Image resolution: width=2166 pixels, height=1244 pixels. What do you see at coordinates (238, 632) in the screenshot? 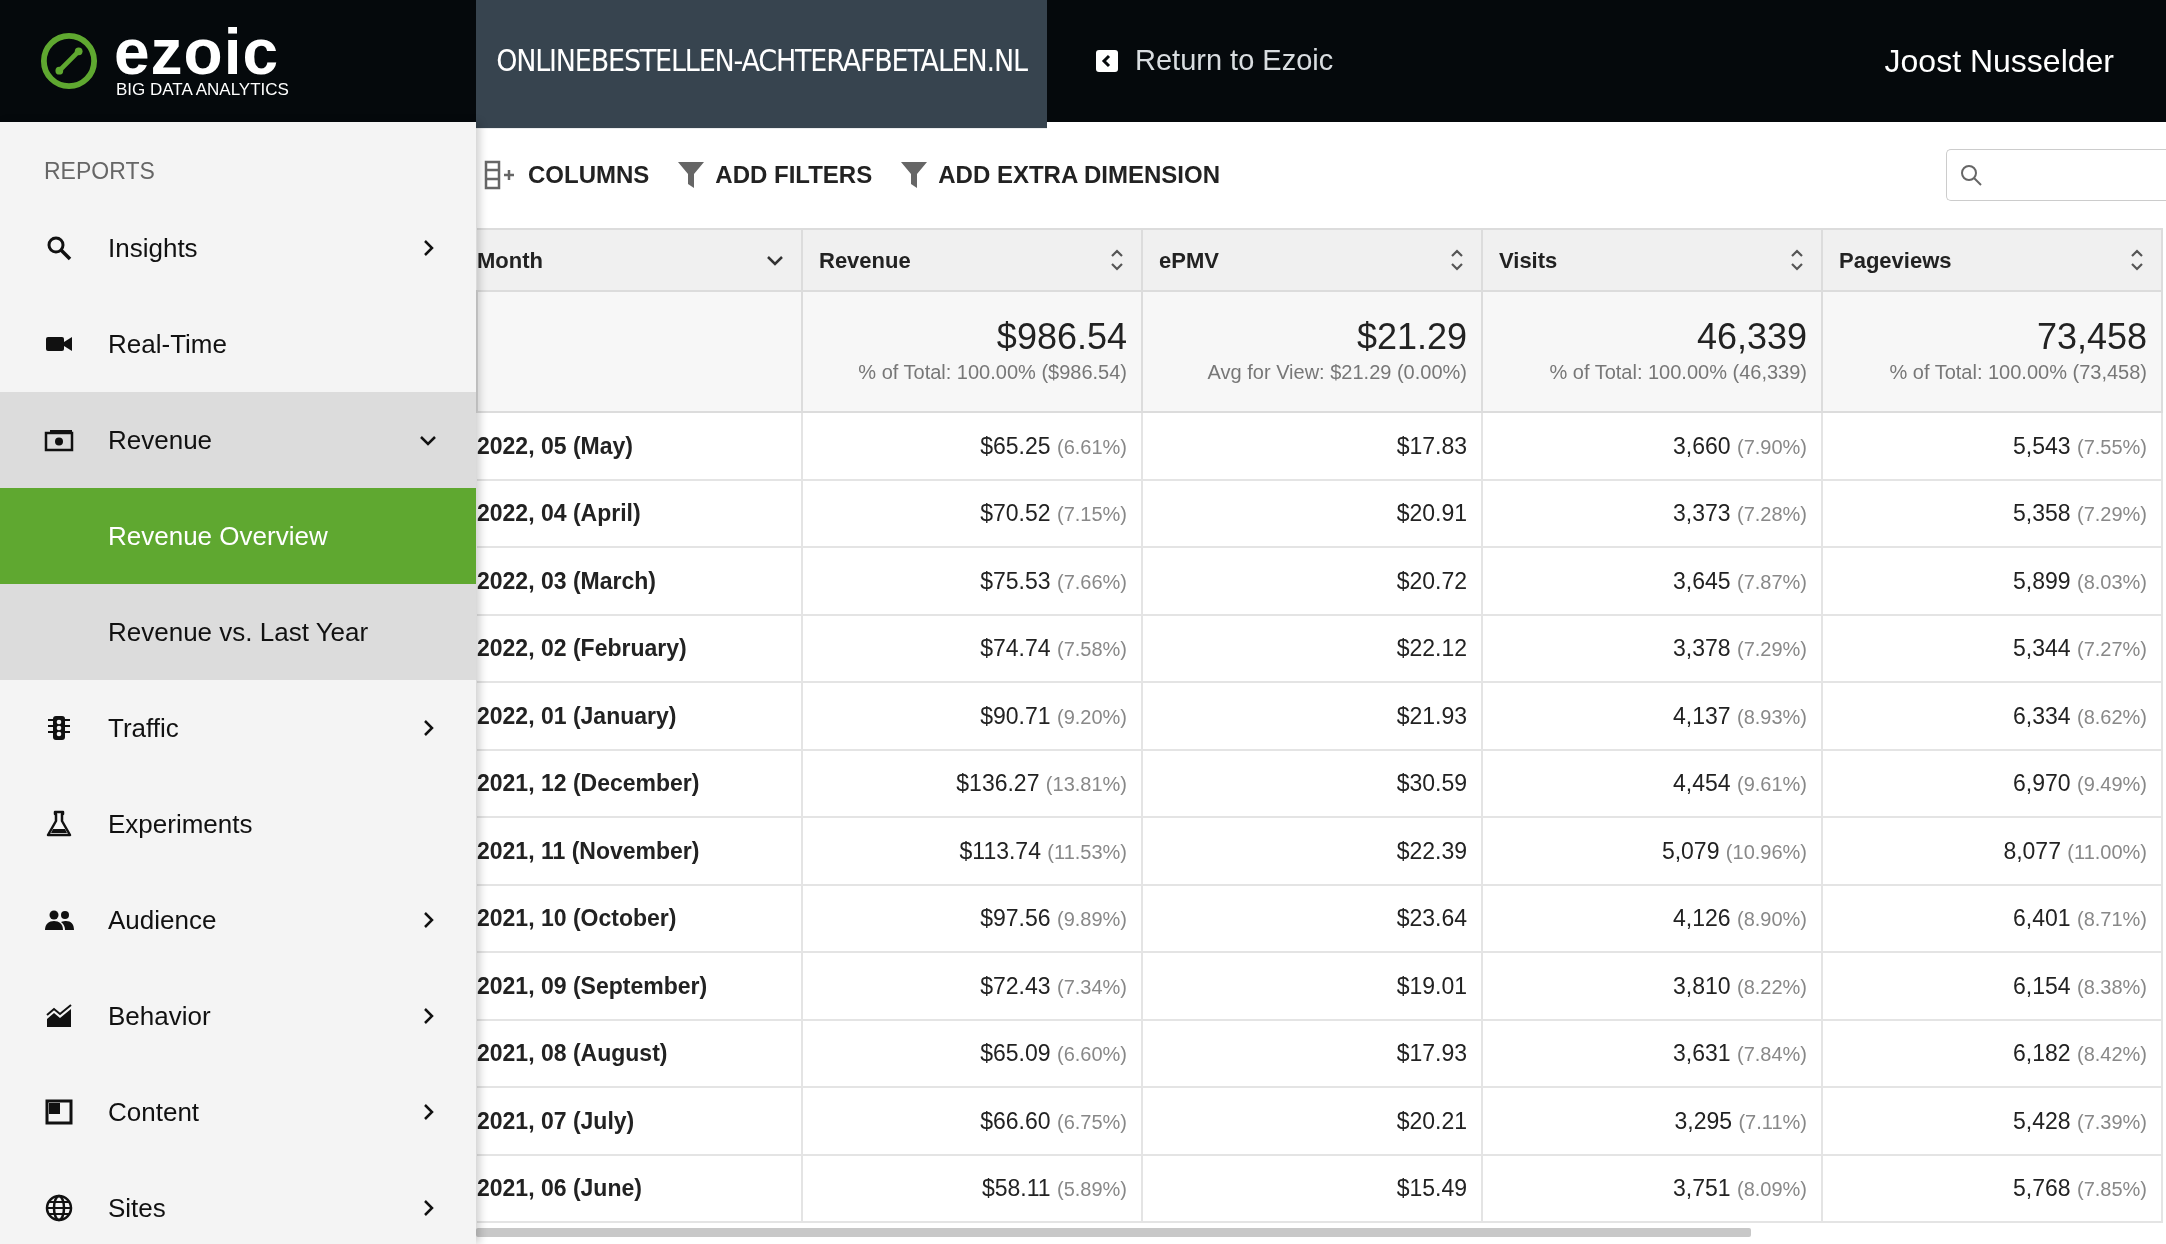
I see `sidebar-subitem: Revenue vs. Last Year` at bounding box center [238, 632].